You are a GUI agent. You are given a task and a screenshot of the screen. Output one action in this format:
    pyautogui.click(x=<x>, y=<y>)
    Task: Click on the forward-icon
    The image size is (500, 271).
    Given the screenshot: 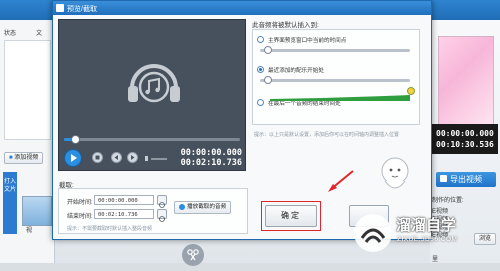 What is the action you would take?
    pyautogui.click(x=133, y=157)
    